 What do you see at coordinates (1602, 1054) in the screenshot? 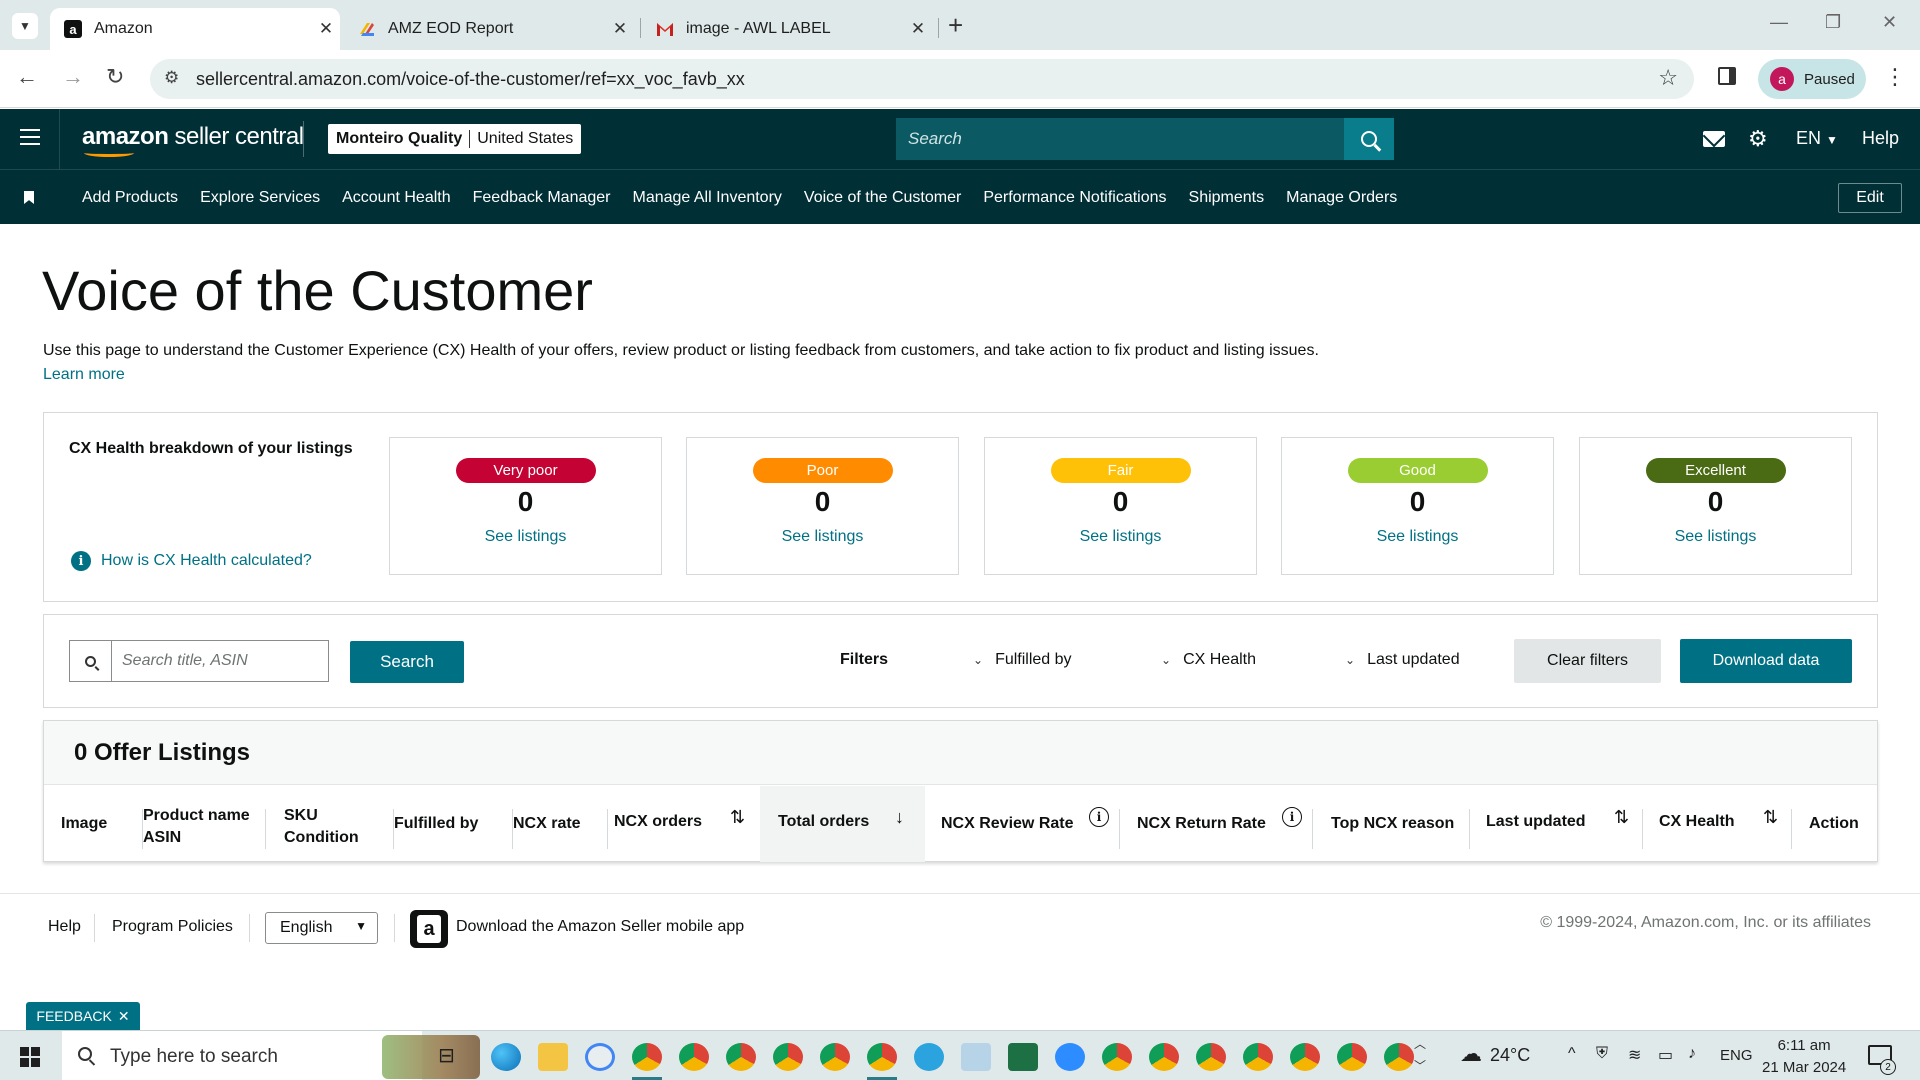
I see `security-shield-icon: ⛨` at bounding box center [1602, 1054].